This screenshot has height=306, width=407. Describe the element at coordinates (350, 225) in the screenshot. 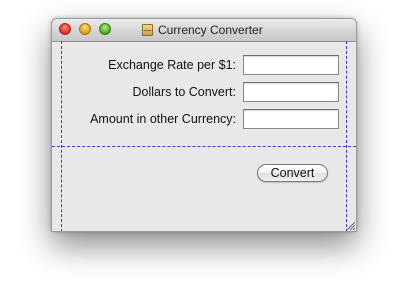

I see `resize-grip-icon` at that location.